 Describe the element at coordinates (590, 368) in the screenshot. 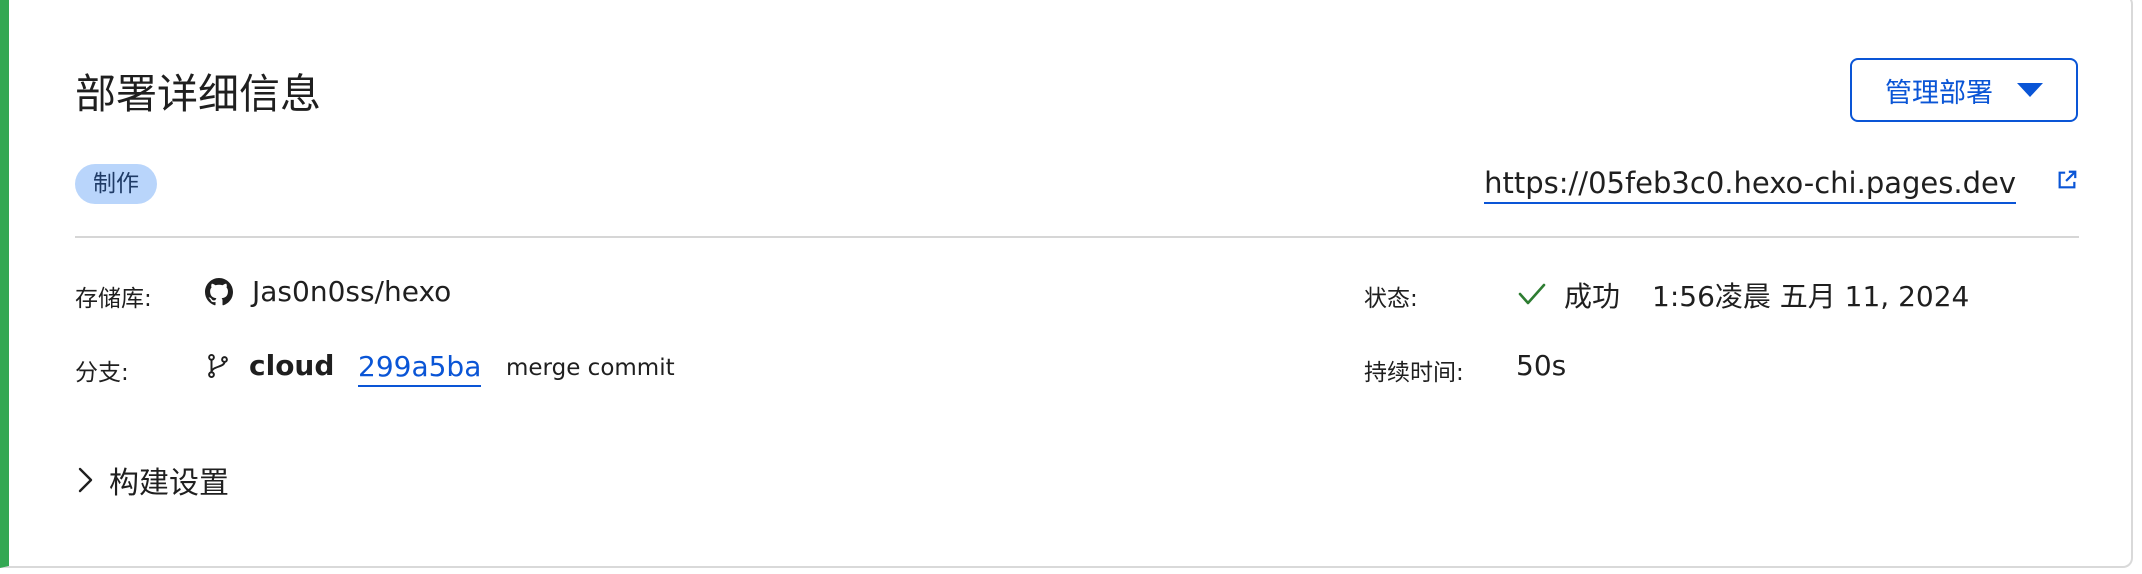

I see `commit-message: merge commit` at that location.